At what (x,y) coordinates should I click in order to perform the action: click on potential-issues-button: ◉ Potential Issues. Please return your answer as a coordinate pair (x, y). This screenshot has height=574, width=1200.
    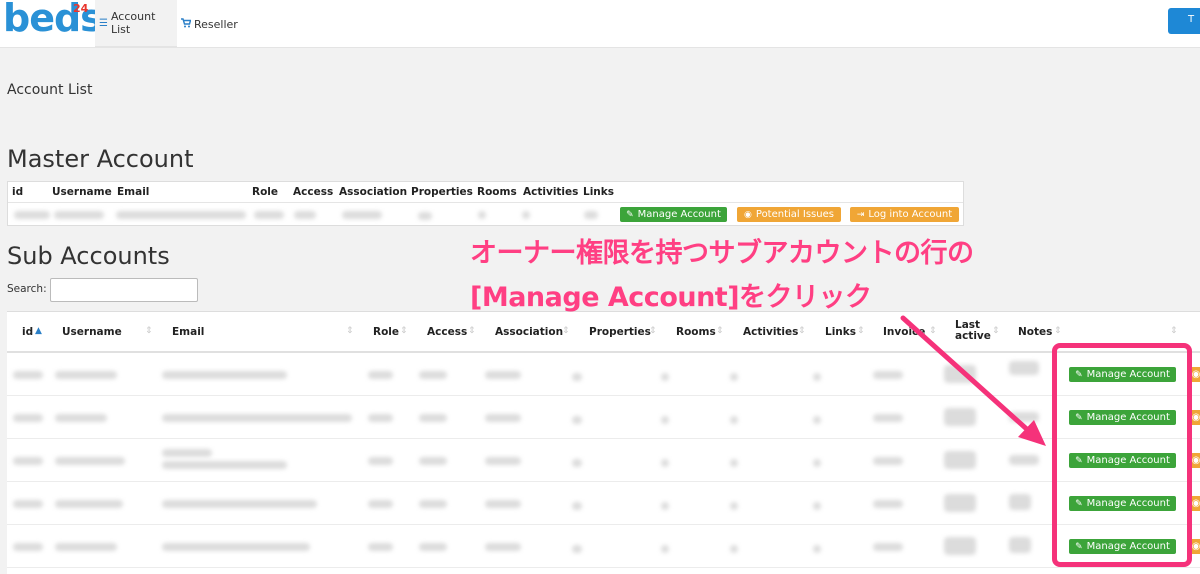
    Looking at the image, I should click on (789, 214).